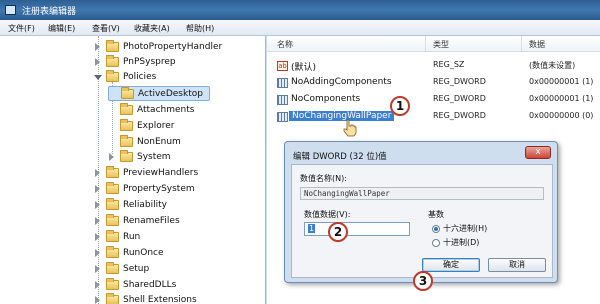 Image resolution: width=600 pixels, height=304 pixels. I want to click on step-callout-2: 2, so click(338, 232).